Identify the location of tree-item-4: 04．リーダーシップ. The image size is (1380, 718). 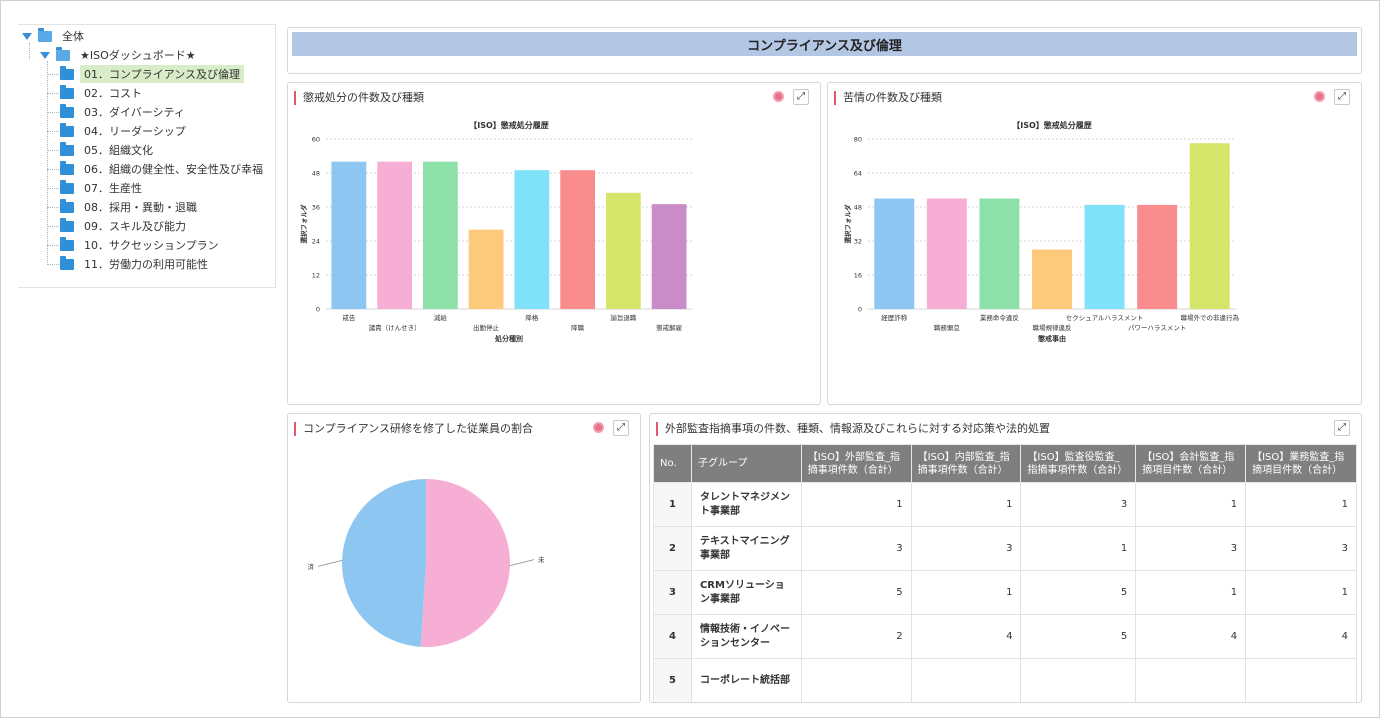
(125, 131).